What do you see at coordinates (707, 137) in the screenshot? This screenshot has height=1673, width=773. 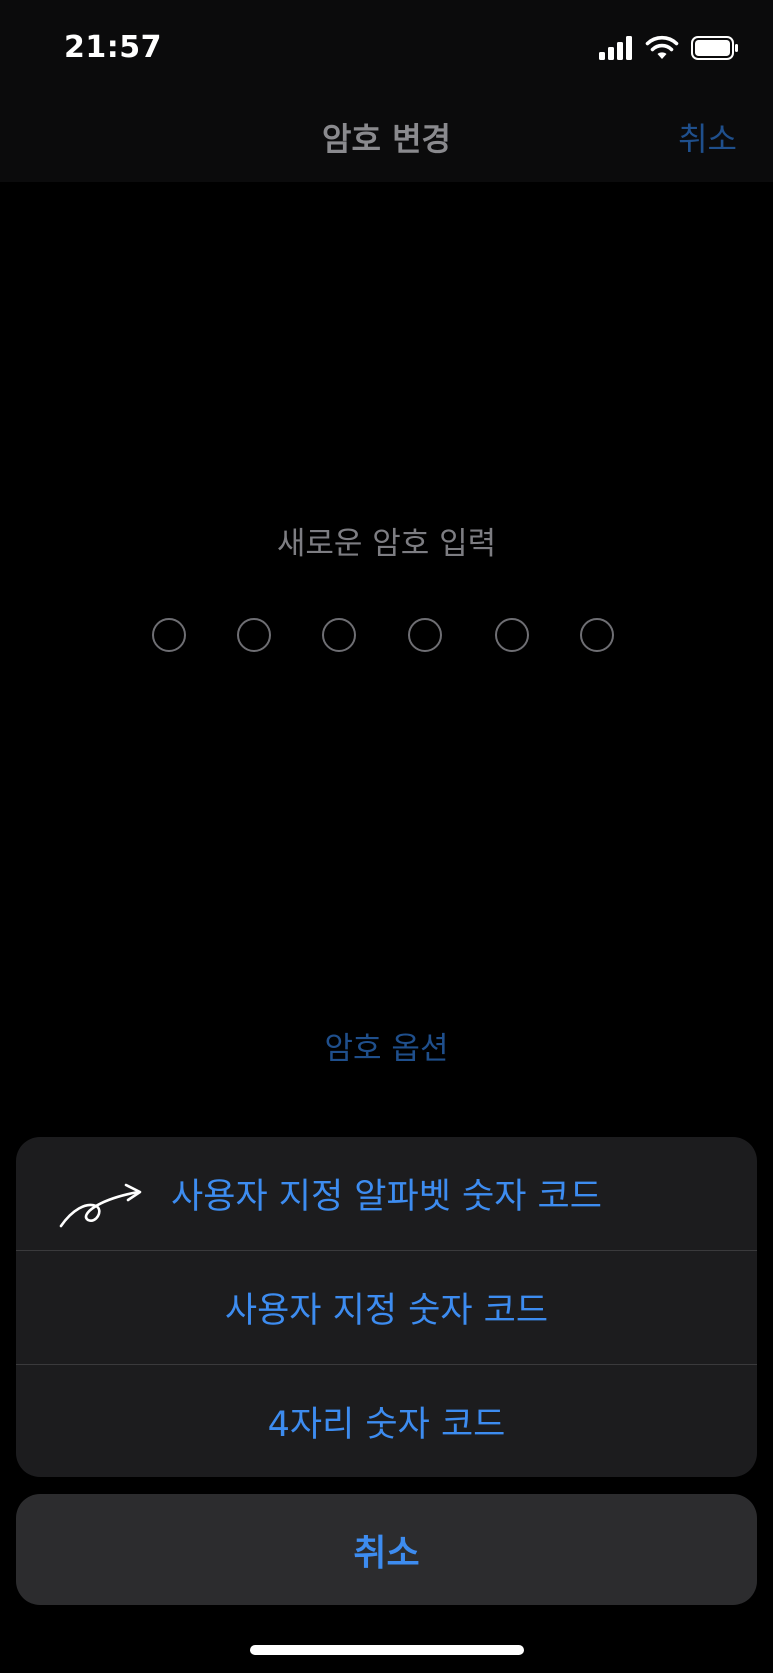 I see `nav-cancel-button: 취소` at bounding box center [707, 137].